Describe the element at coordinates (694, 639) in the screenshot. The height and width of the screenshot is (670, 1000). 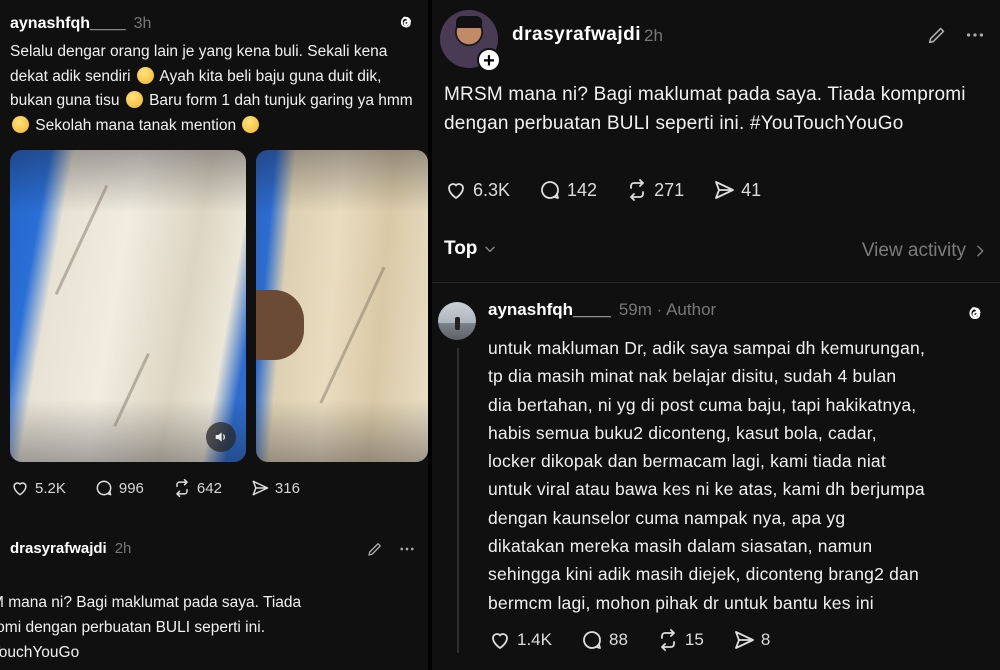
I see `repost-count: 15` at that location.